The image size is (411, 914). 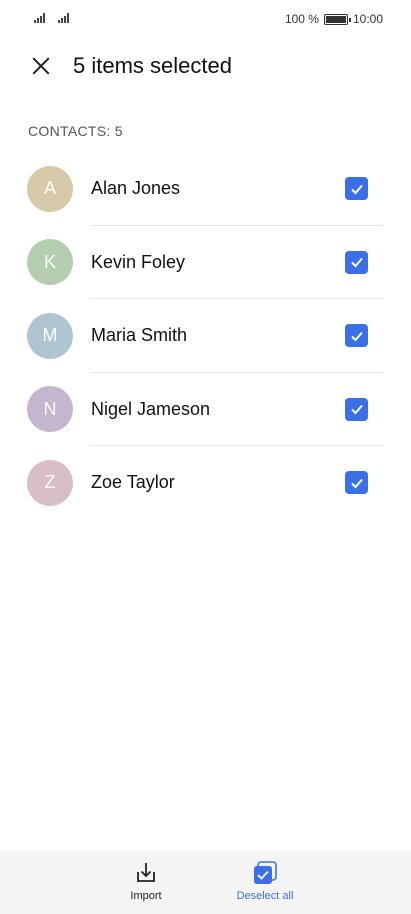 What do you see at coordinates (133, 482) in the screenshot?
I see `contact-name: Zoe Taylor` at bounding box center [133, 482].